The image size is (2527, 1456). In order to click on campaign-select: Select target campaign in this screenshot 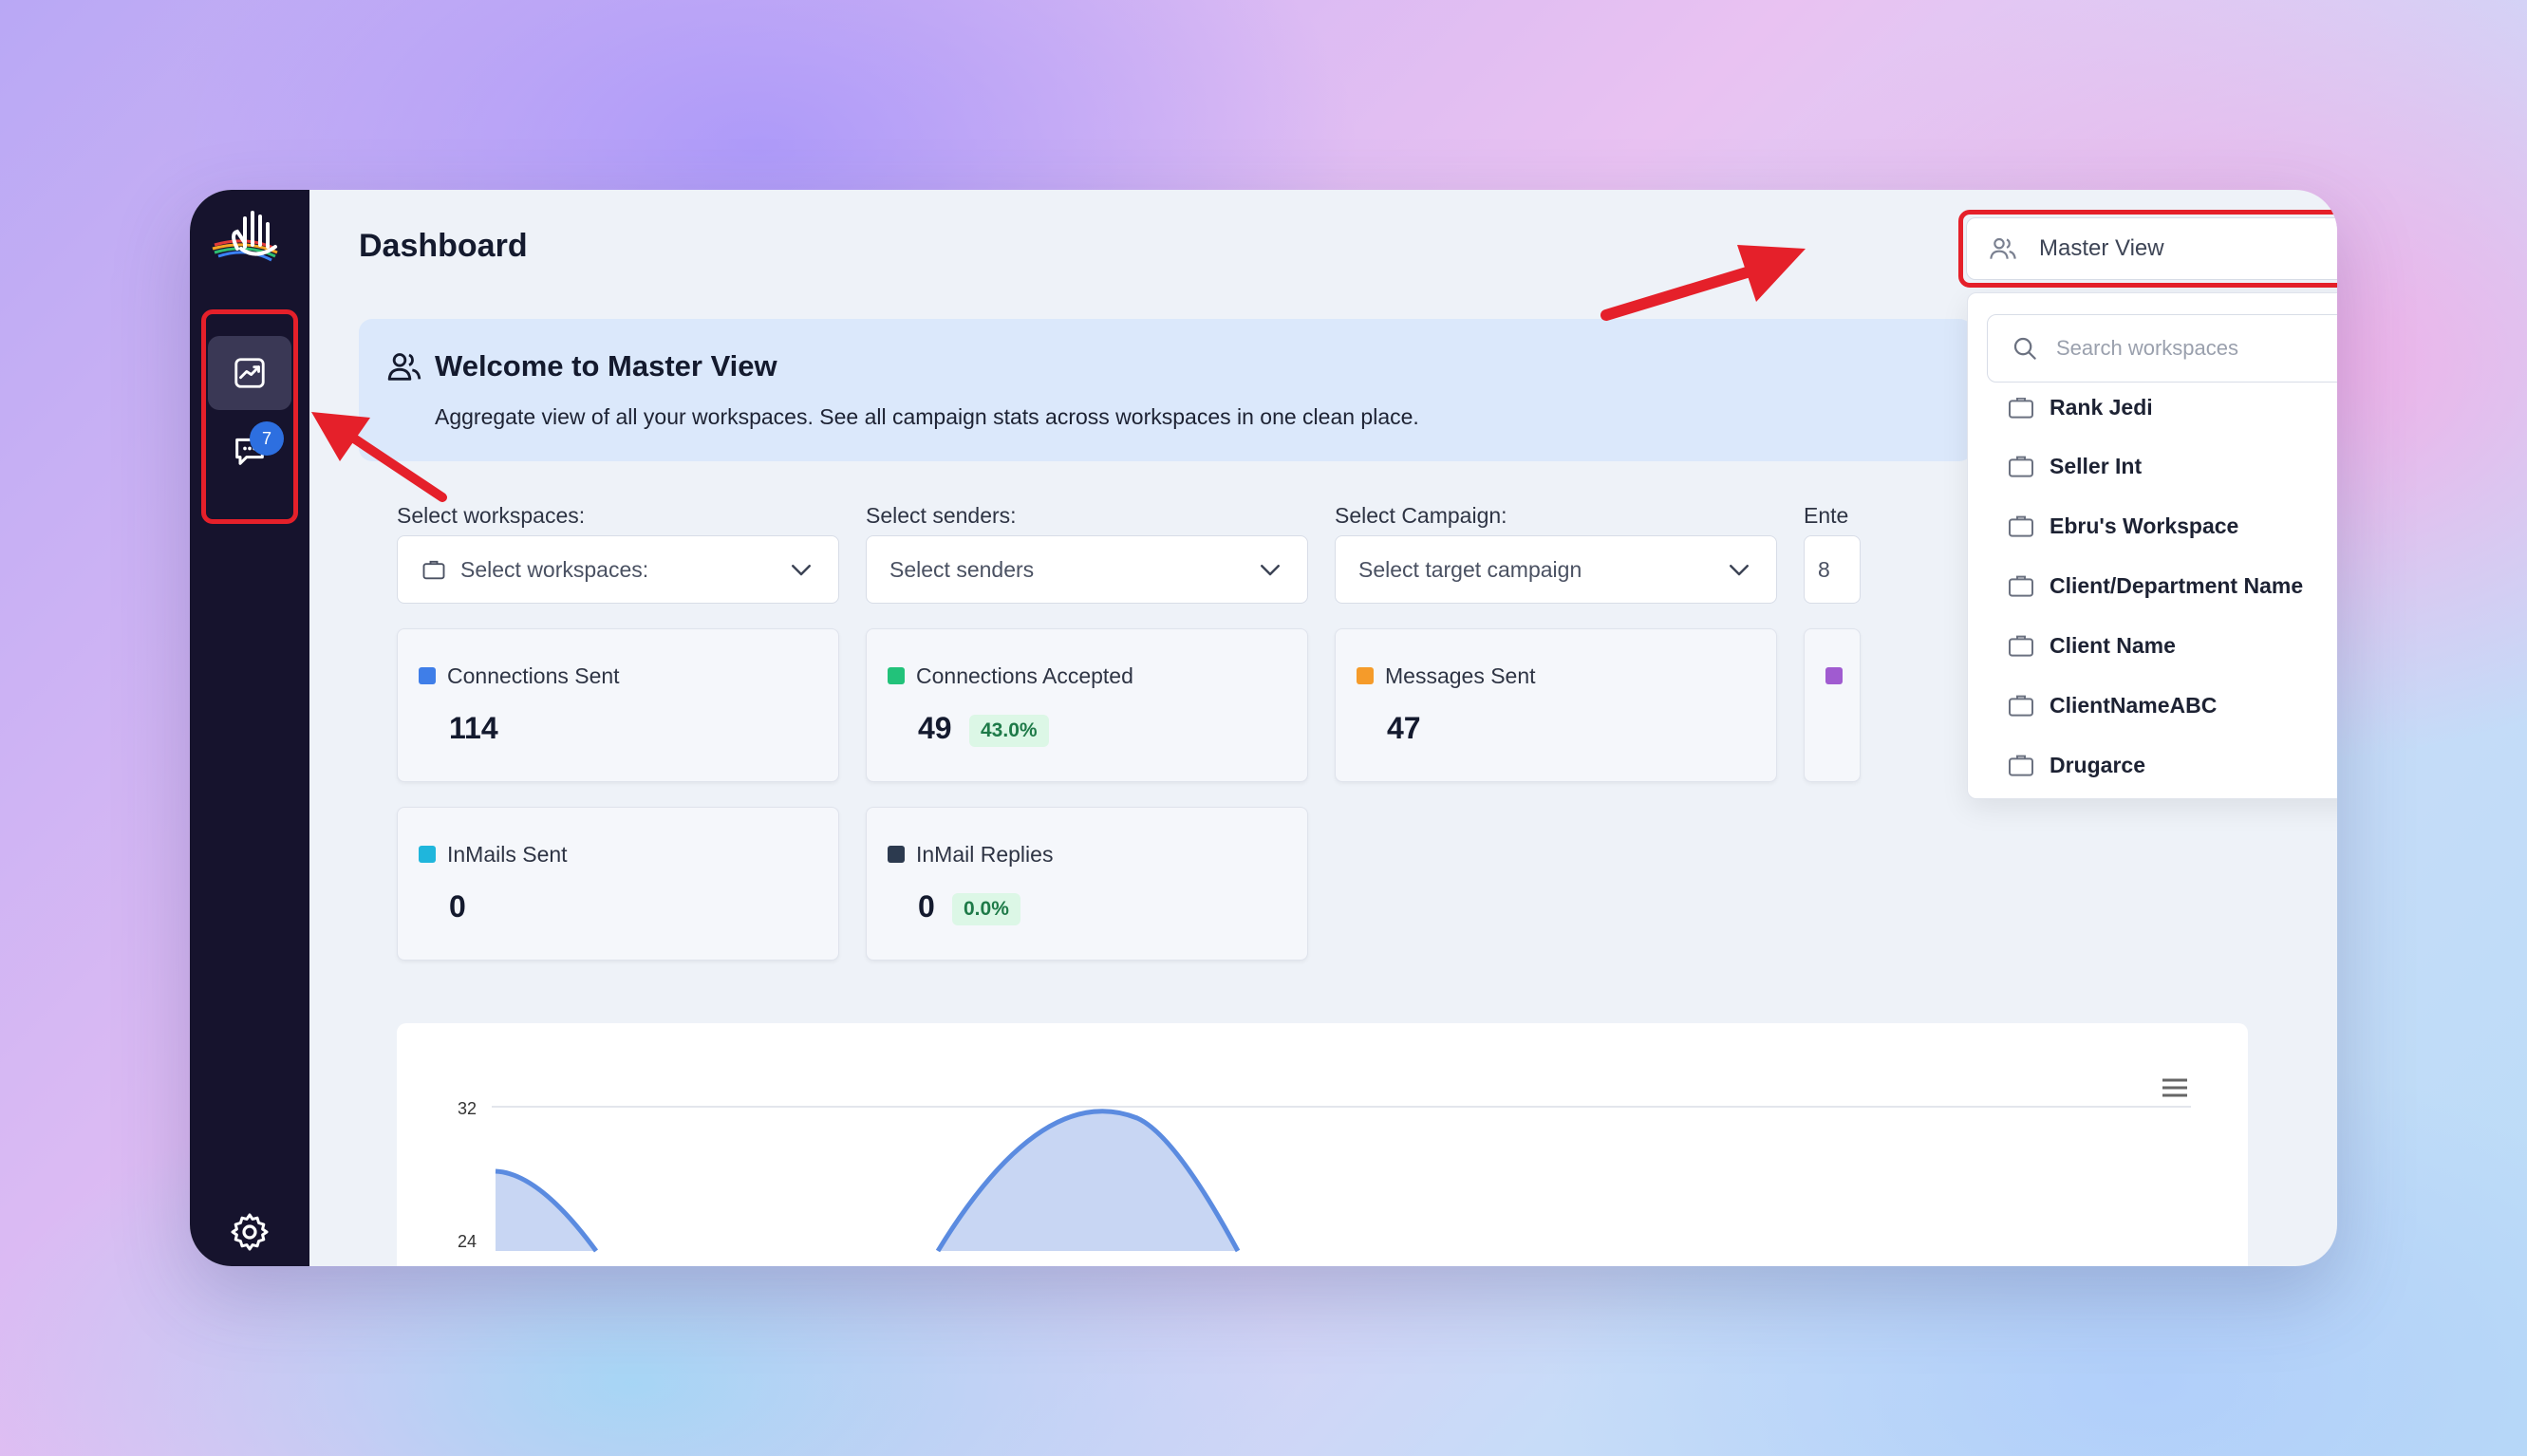, I will do `click(1556, 569)`.